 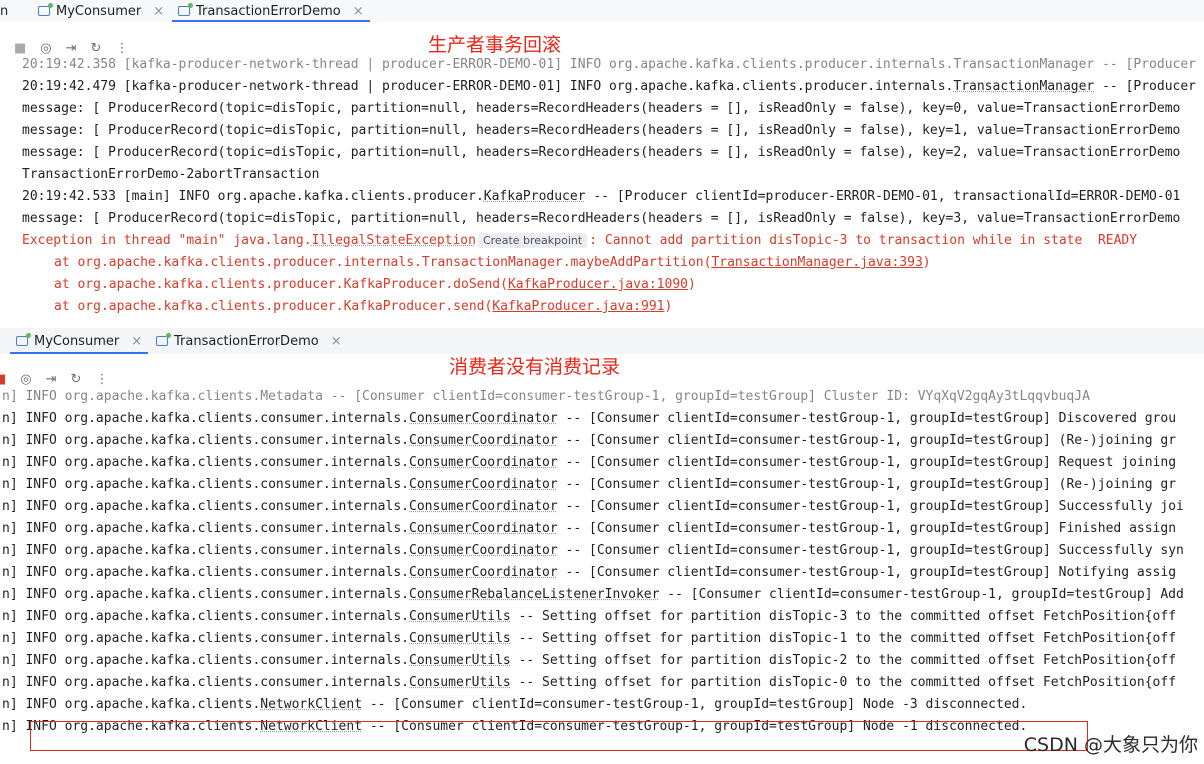 What do you see at coordinates (578, 306) in the screenshot?
I see `stacktrace-link: KafkaProducer.java:991` at bounding box center [578, 306].